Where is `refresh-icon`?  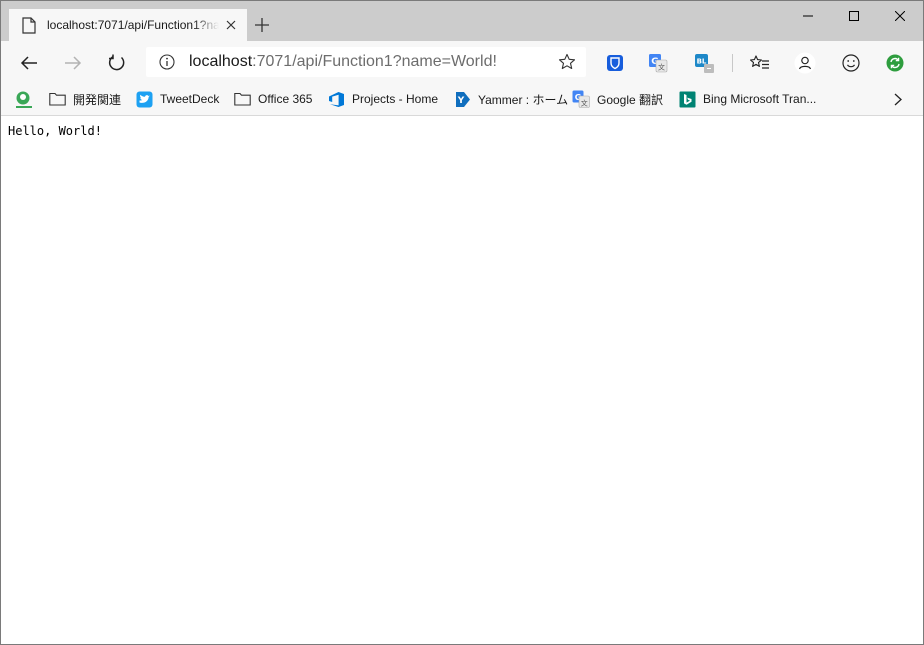 refresh-icon is located at coordinates (117, 63).